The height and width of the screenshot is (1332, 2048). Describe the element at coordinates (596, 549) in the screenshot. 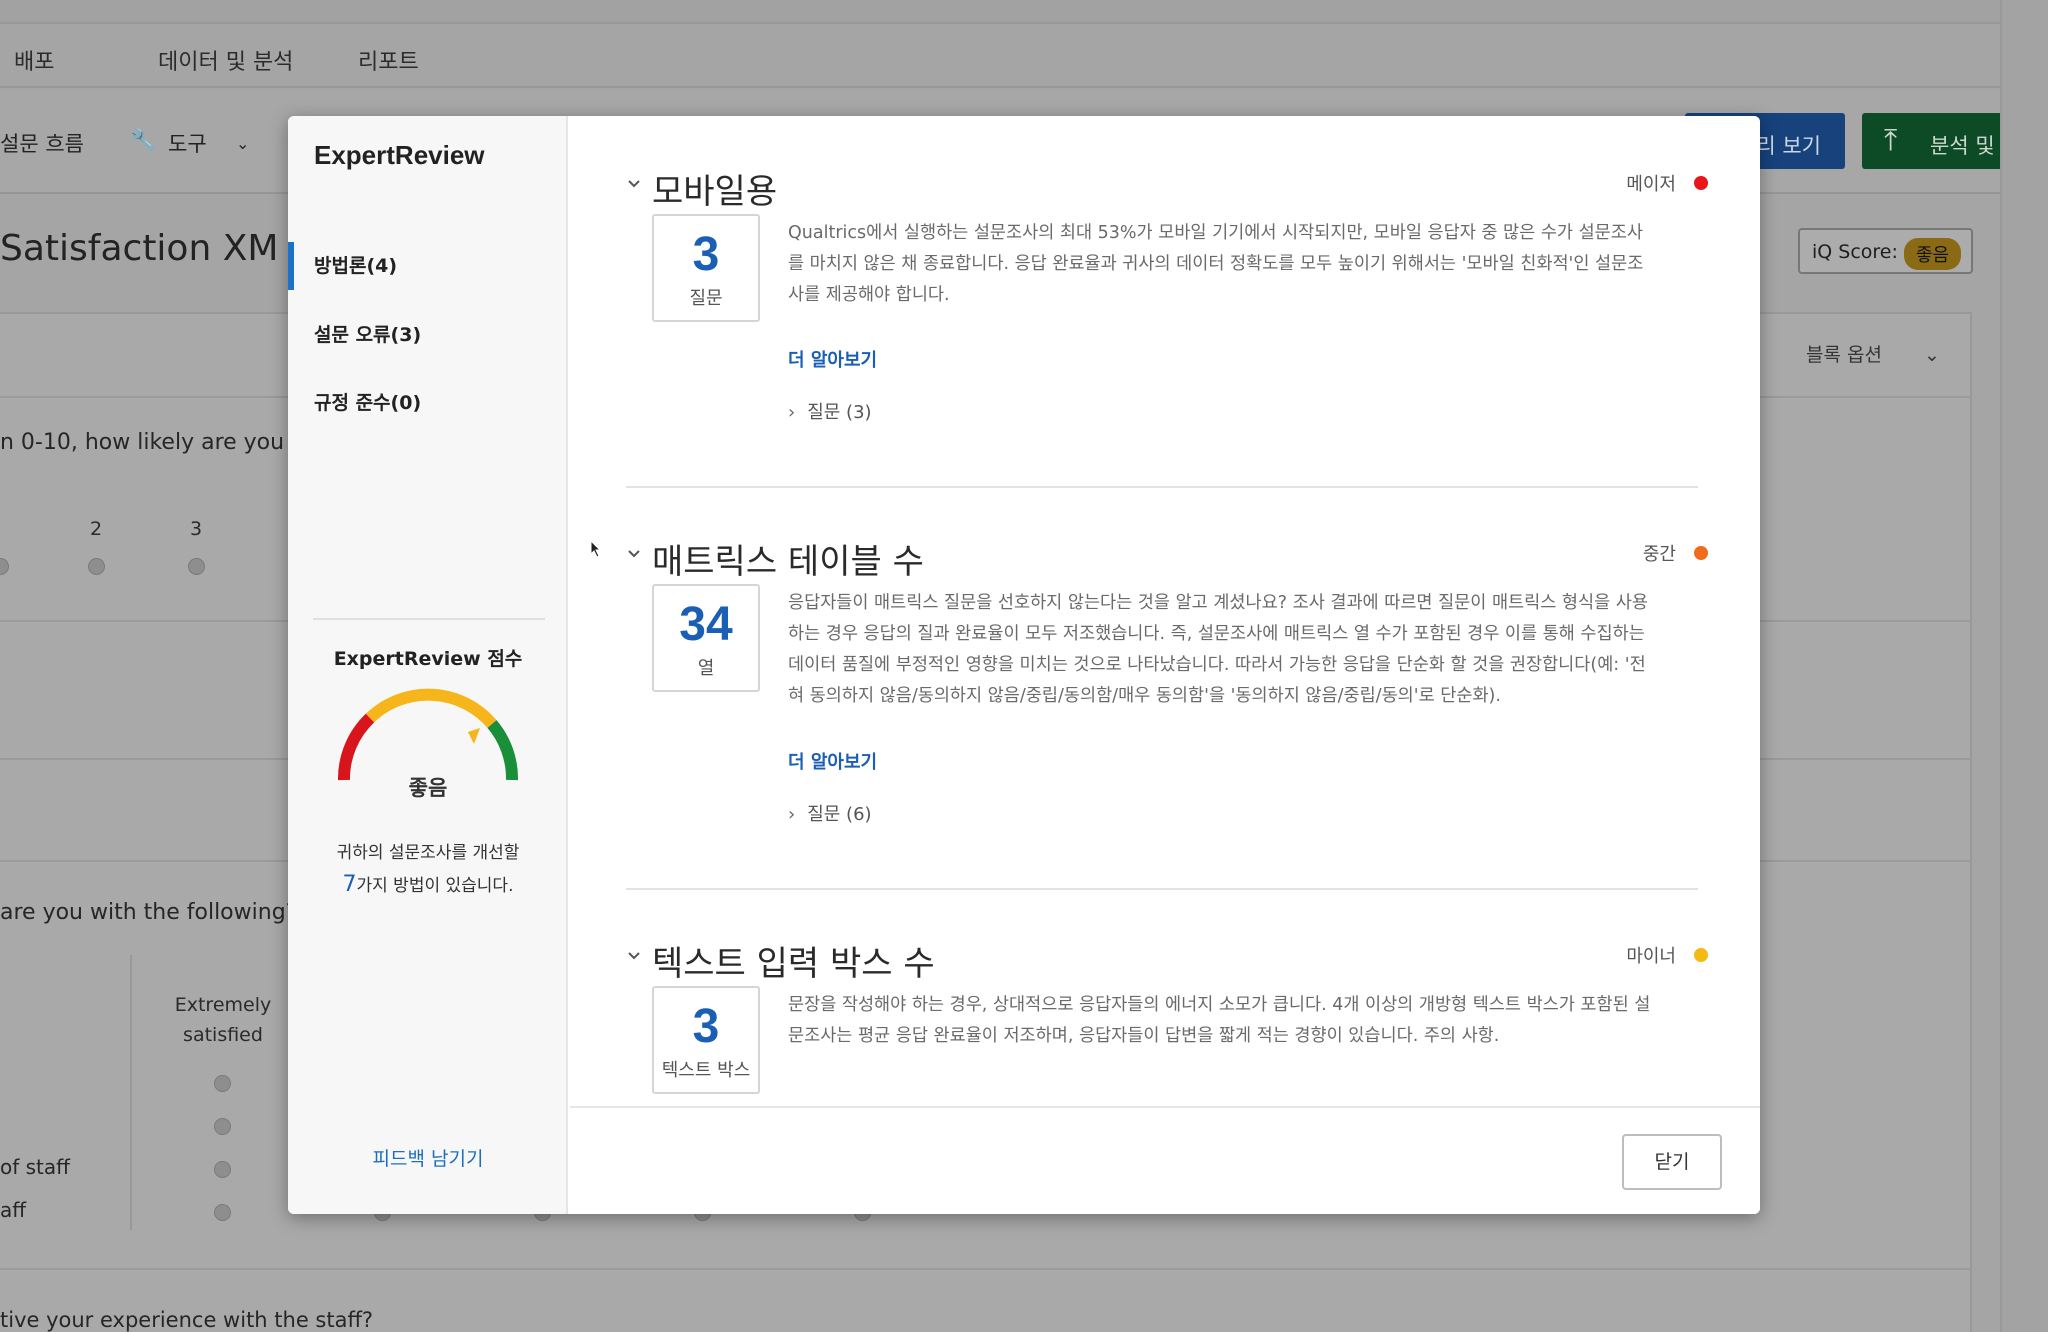

I see `mouse-cursor-icon` at that location.